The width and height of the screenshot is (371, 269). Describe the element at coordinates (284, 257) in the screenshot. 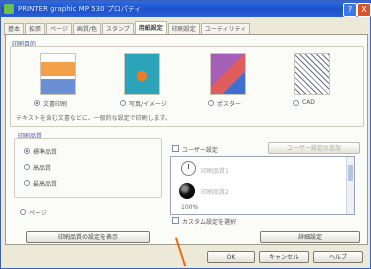

I see `cancel-button: キャンセル` at that location.